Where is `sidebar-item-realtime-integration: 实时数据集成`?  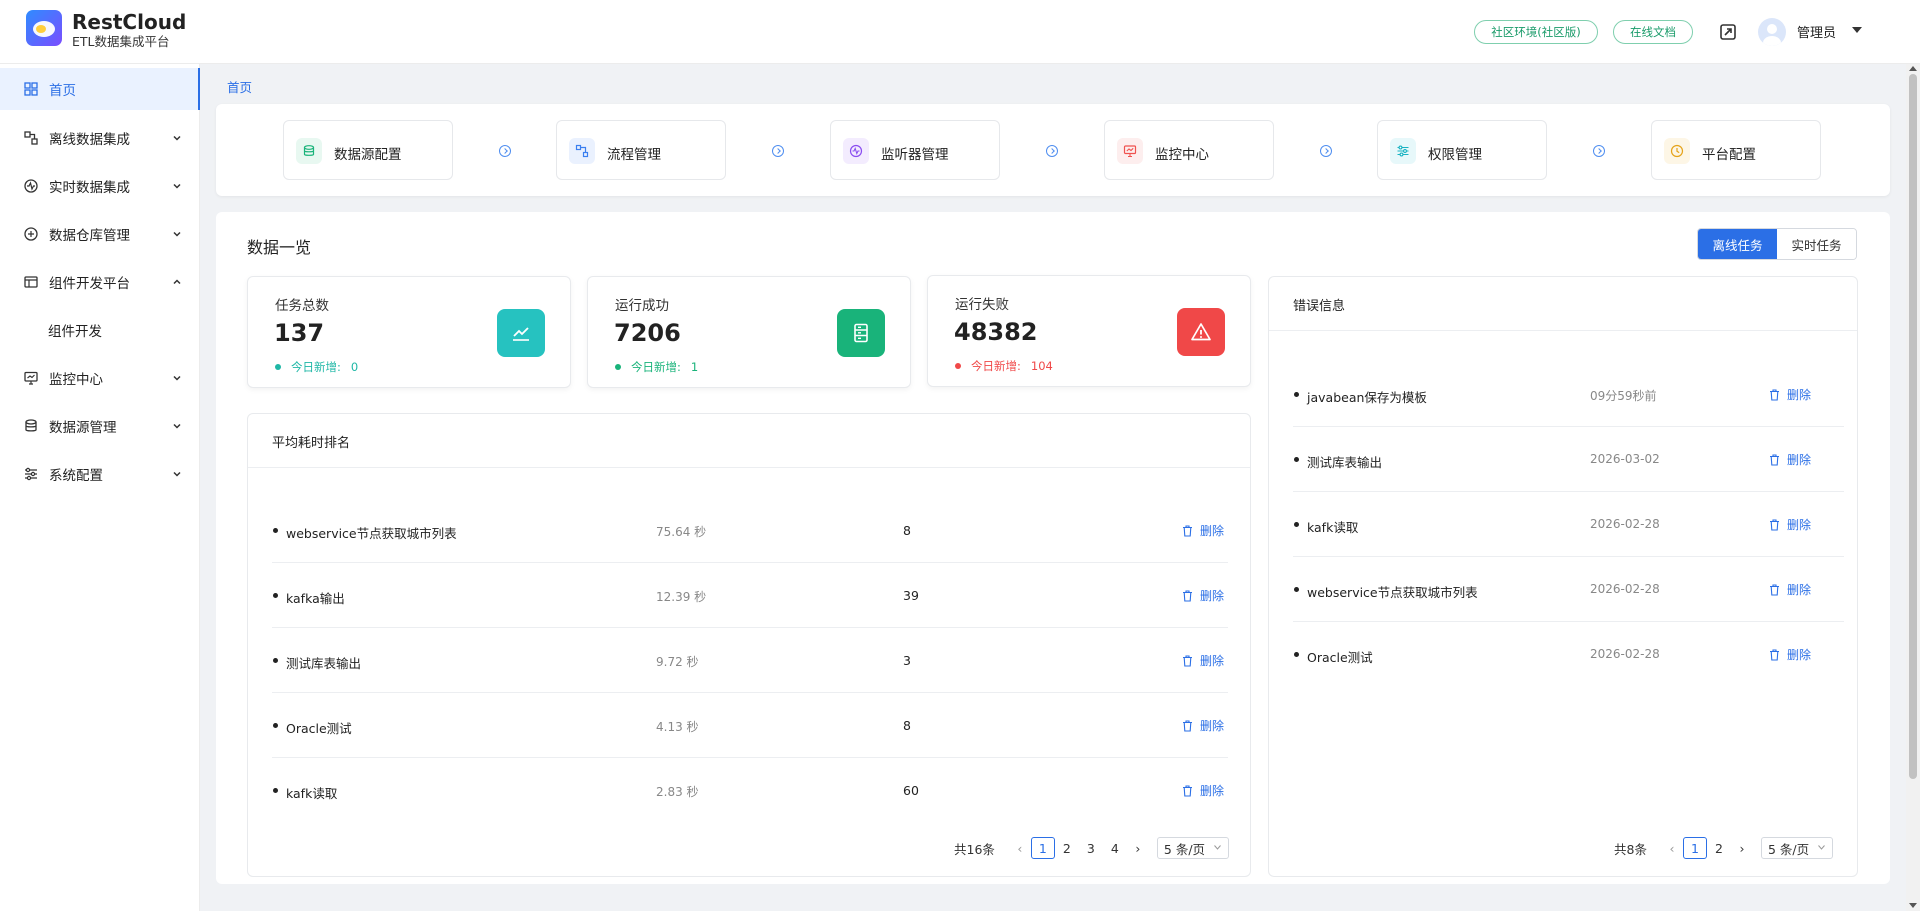
sidebar-item-realtime-integration: 实时数据集成 is located at coordinates (100, 186).